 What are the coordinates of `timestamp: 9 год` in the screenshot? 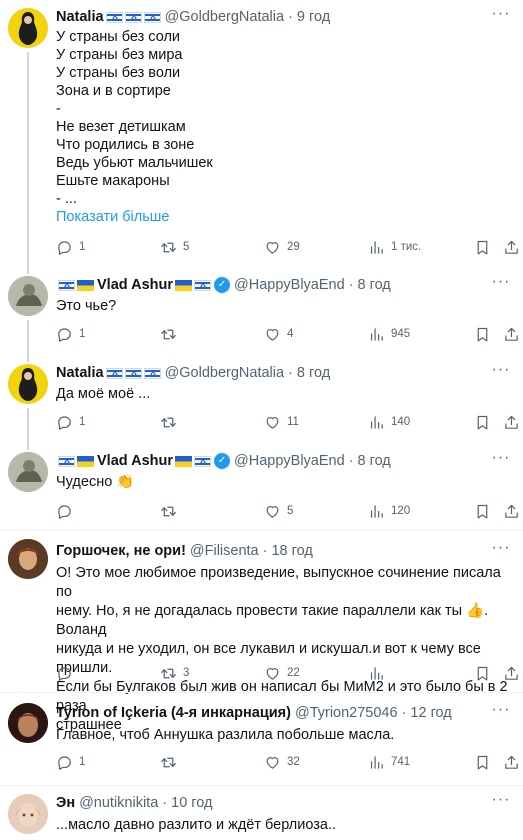 It's located at (313, 17).